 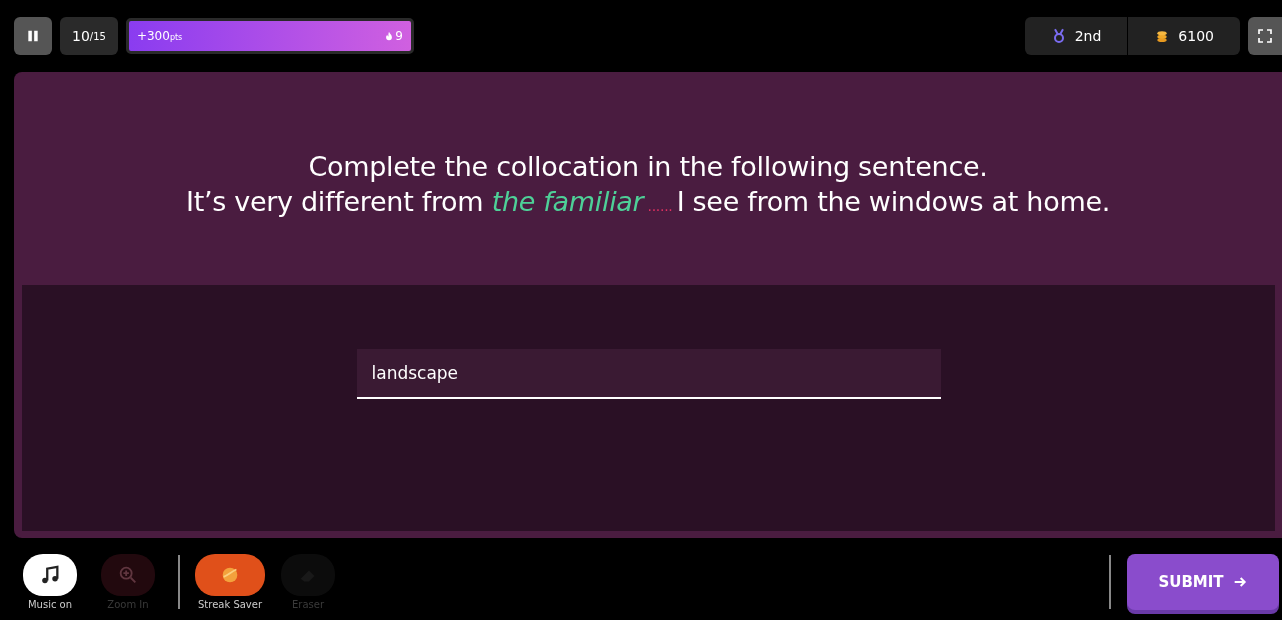 I want to click on tool-label: Streak Saver, so click(x=230, y=604).